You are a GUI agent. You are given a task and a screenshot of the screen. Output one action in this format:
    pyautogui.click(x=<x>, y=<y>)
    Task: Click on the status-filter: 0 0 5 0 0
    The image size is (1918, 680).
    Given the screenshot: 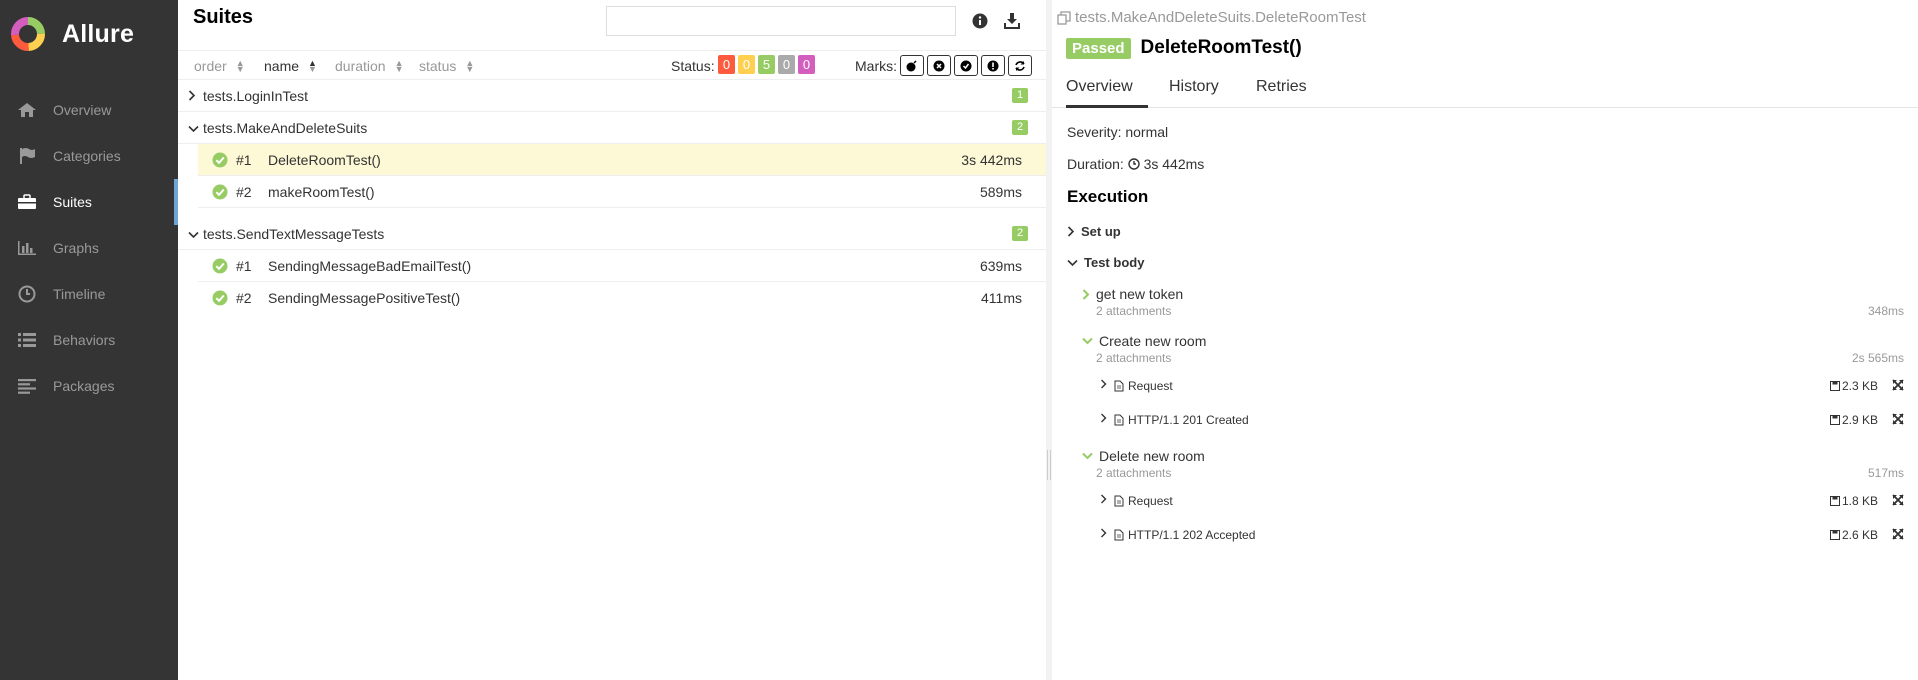 What is the action you would take?
    pyautogui.click(x=768, y=64)
    